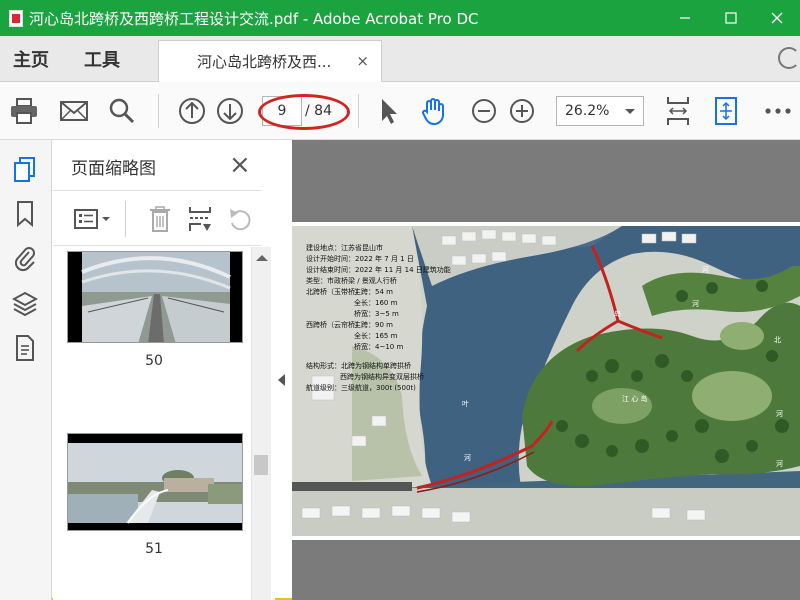 The image size is (800, 600). What do you see at coordinates (587, 111) in the screenshot?
I see `zoom-level-value: 26.2%` at bounding box center [587, 111].